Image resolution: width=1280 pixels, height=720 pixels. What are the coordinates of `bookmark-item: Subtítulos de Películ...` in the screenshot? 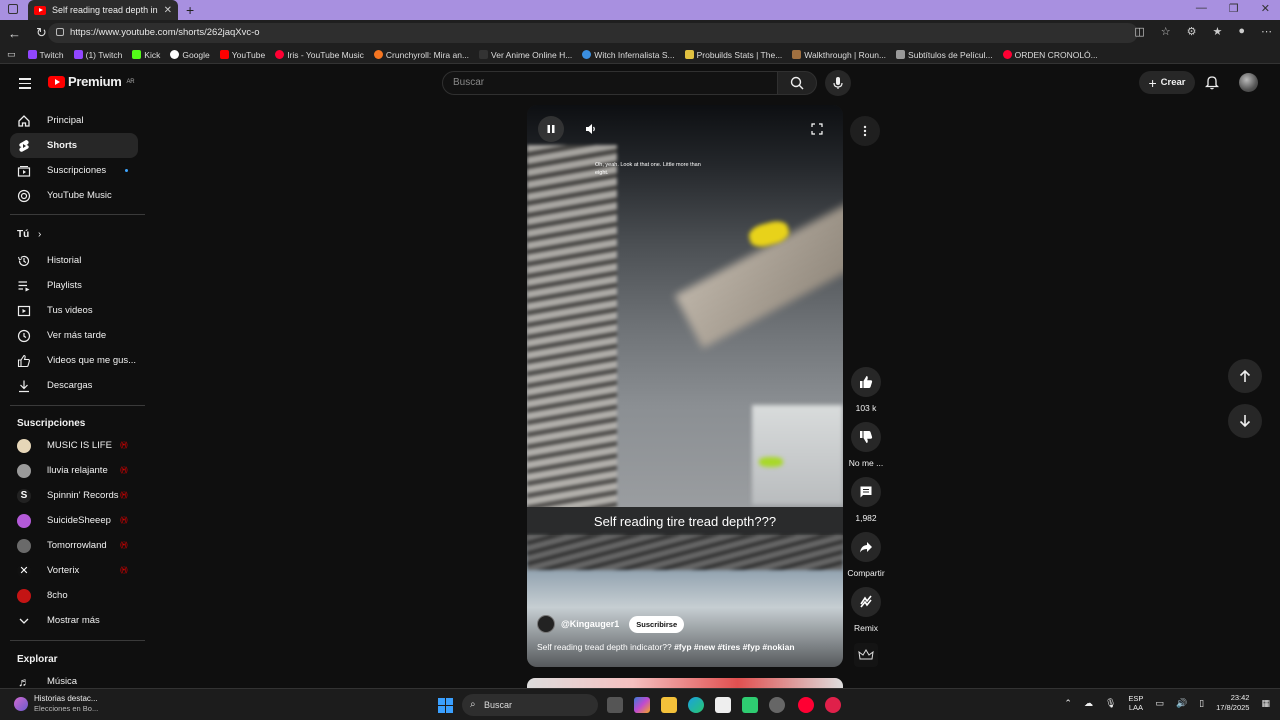 It's located at (944, 55).